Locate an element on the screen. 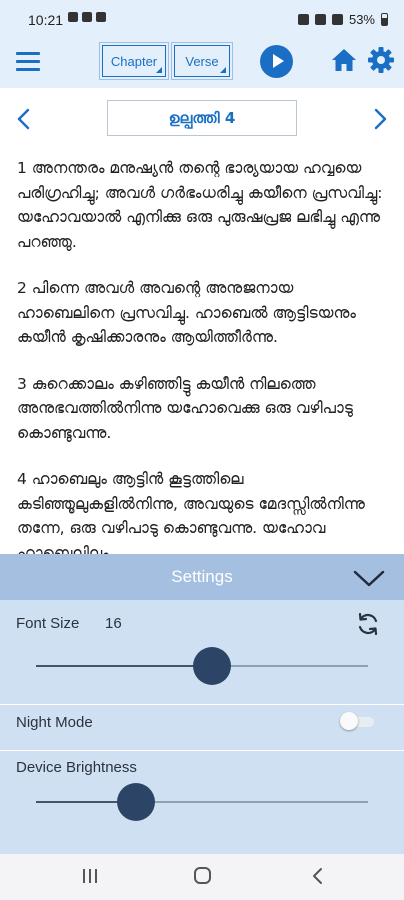 Image resolution: width=404 pixels, height=900 pixels. status-bar: 10:21 53% is located at coordinates (202, 18).